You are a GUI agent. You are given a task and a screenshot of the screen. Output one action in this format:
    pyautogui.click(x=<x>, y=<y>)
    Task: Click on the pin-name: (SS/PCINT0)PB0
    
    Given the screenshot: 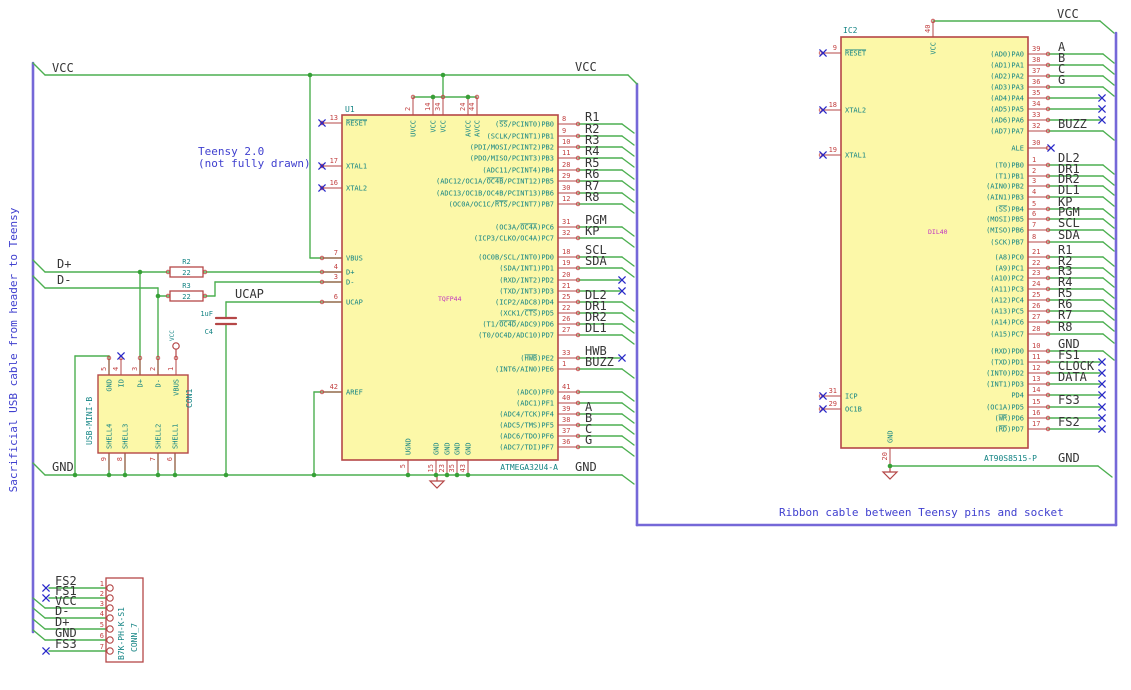 What is the action you would take?
    pyautogui.click(x=524, y=125)
    